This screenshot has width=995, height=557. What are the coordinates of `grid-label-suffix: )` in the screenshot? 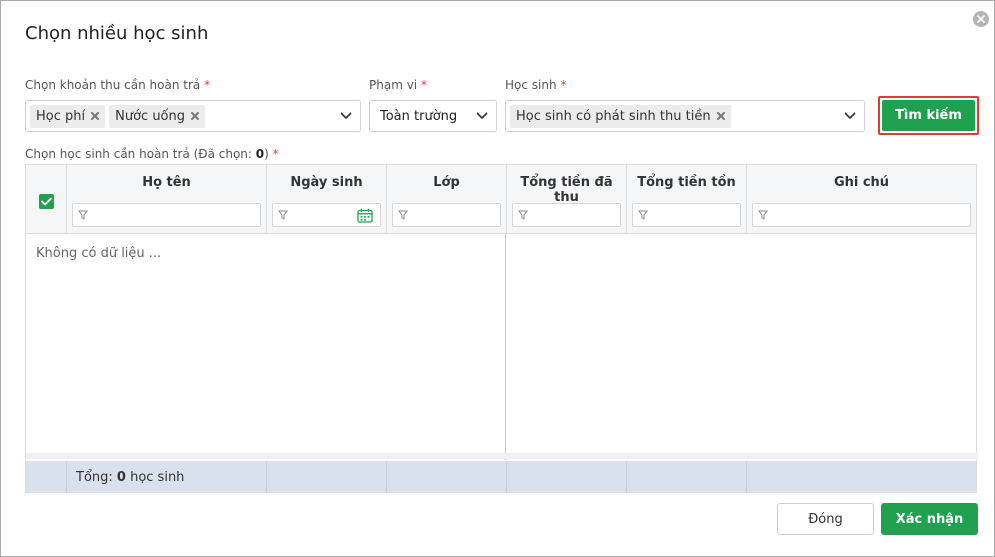 It's located at (266, 154).